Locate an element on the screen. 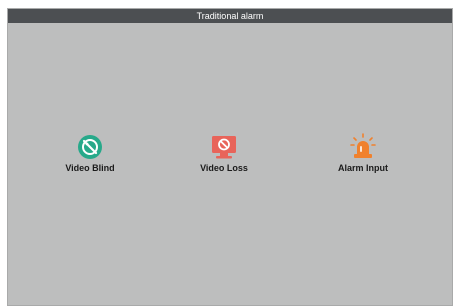 The height and width of the screenshot is (307, 457). video-loss-button: Video Loss is located at coordinates (224, 157).